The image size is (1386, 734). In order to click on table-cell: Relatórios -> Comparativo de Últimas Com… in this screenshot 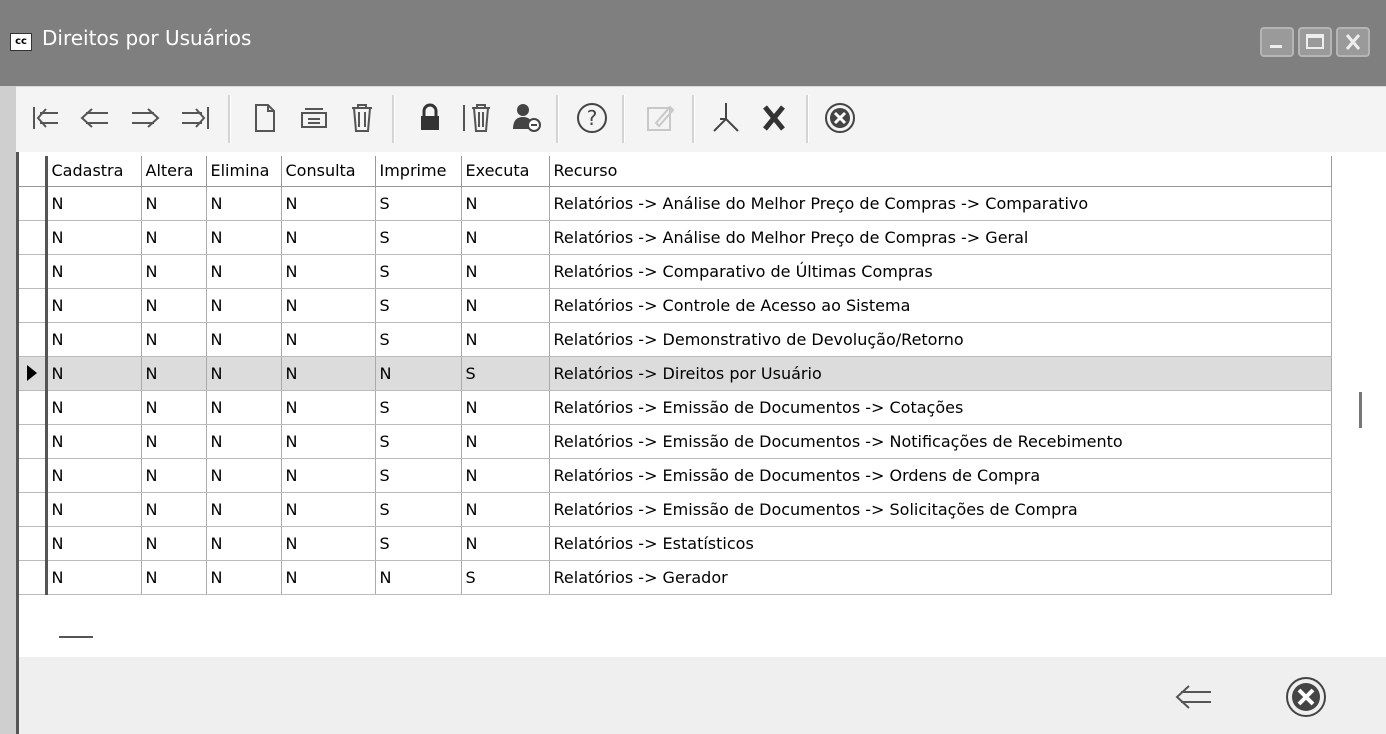, I will do `click(940, 271)`.